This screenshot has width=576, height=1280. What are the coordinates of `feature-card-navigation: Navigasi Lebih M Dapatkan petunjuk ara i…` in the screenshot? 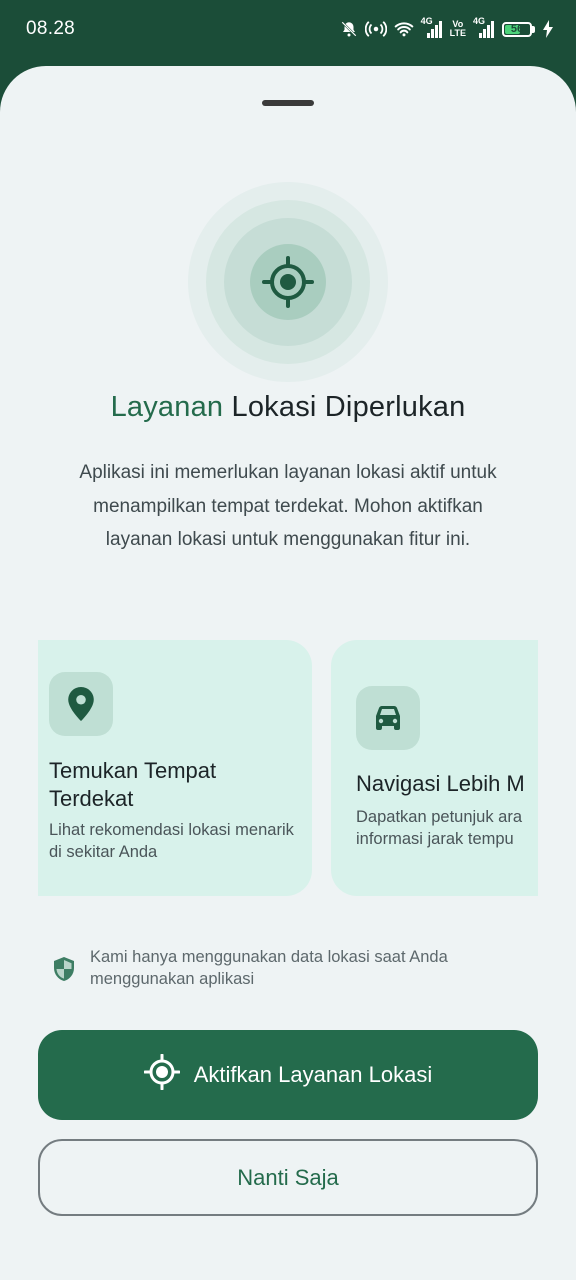 It's located at (434, 768).